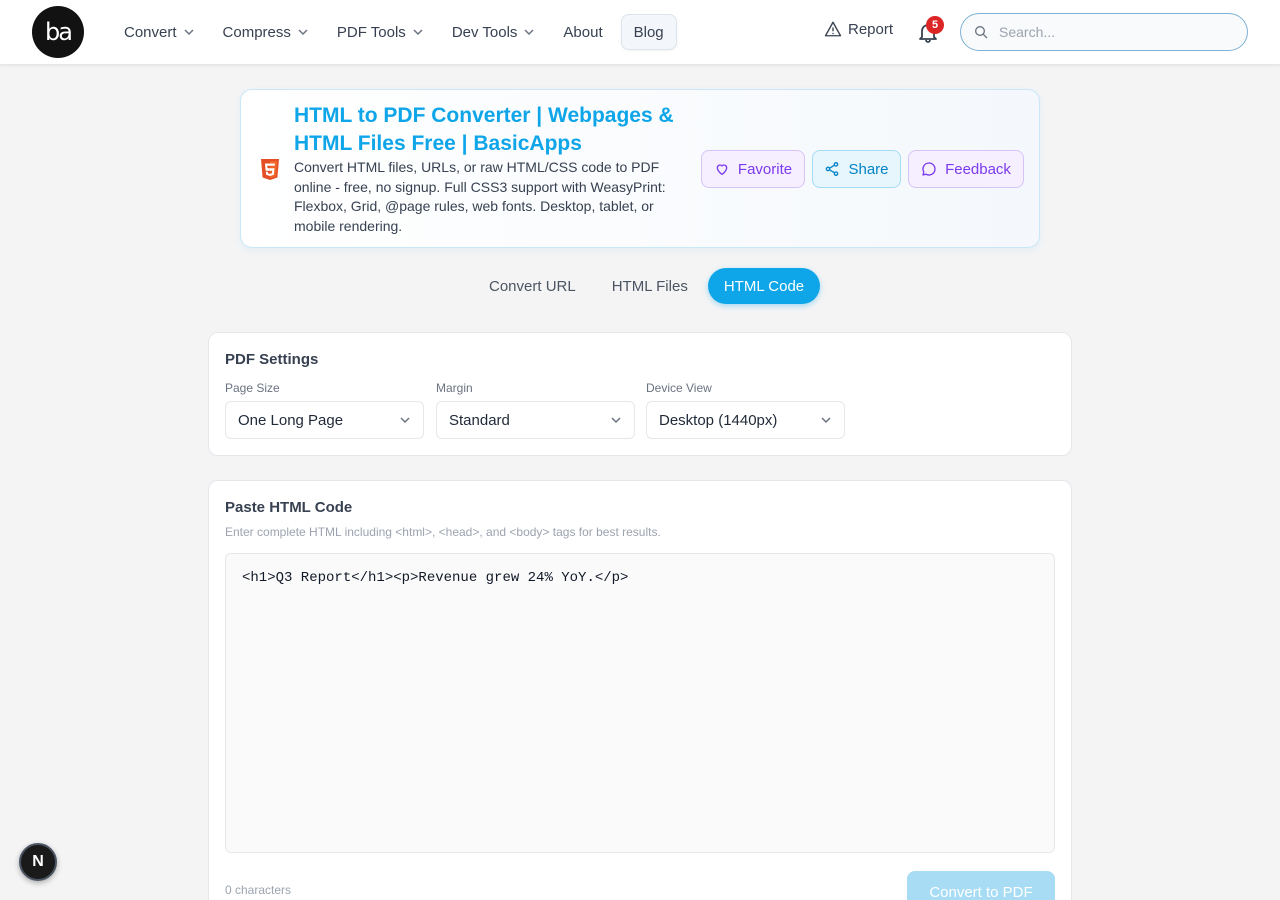  Describe the element at coordinates (833, 29) in the screenshot. I see `warning-icon` at that location.